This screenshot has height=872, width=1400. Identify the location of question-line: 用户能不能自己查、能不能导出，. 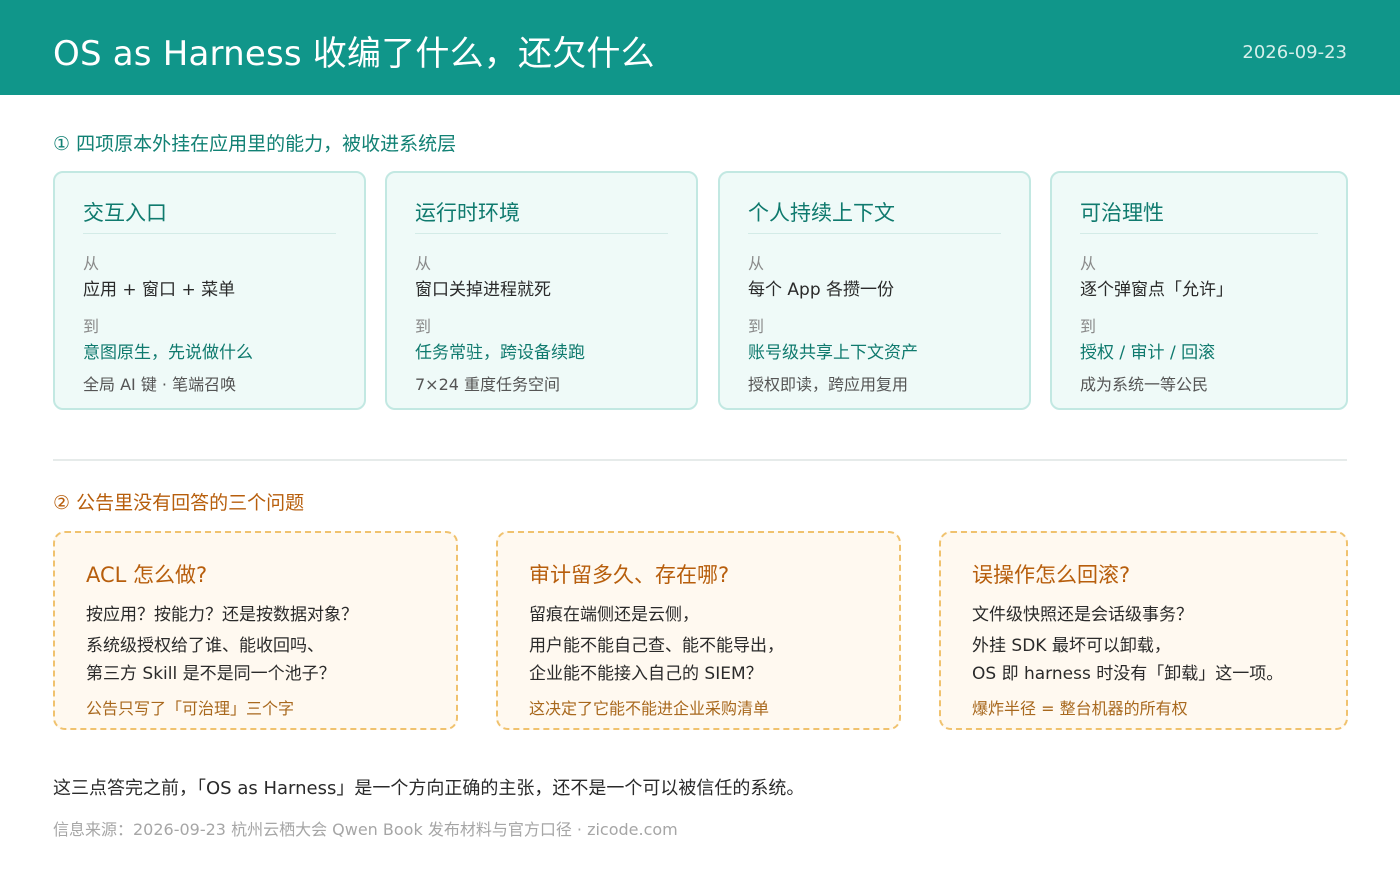
(656, 646).